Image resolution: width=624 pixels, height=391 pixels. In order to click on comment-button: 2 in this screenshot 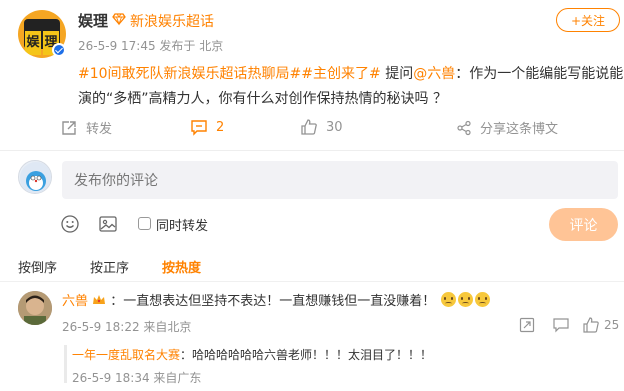, I will do `click(207, 127)`.